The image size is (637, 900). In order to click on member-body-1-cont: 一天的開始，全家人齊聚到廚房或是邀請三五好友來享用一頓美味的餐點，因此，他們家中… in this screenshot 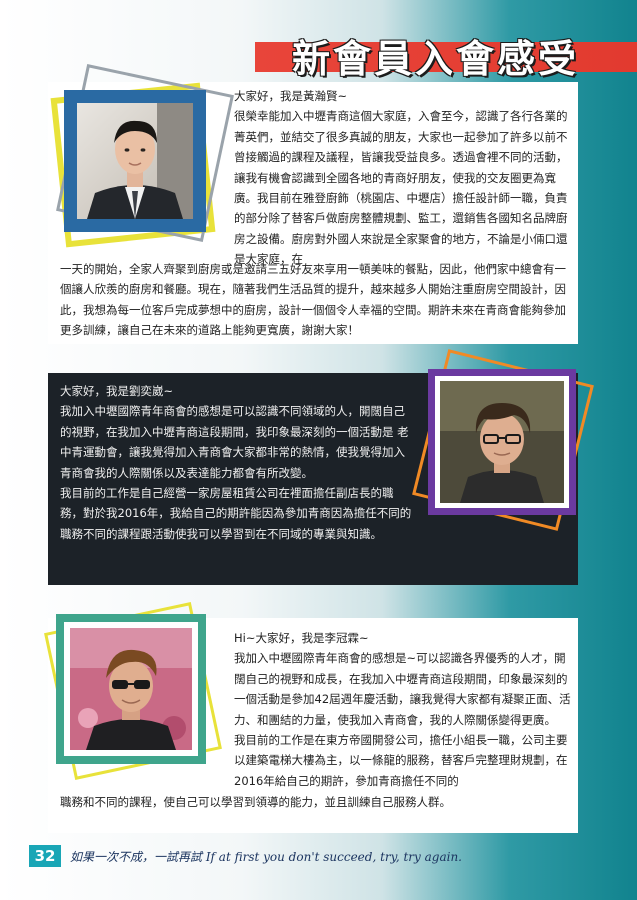, I will do `click(313, 300)`.